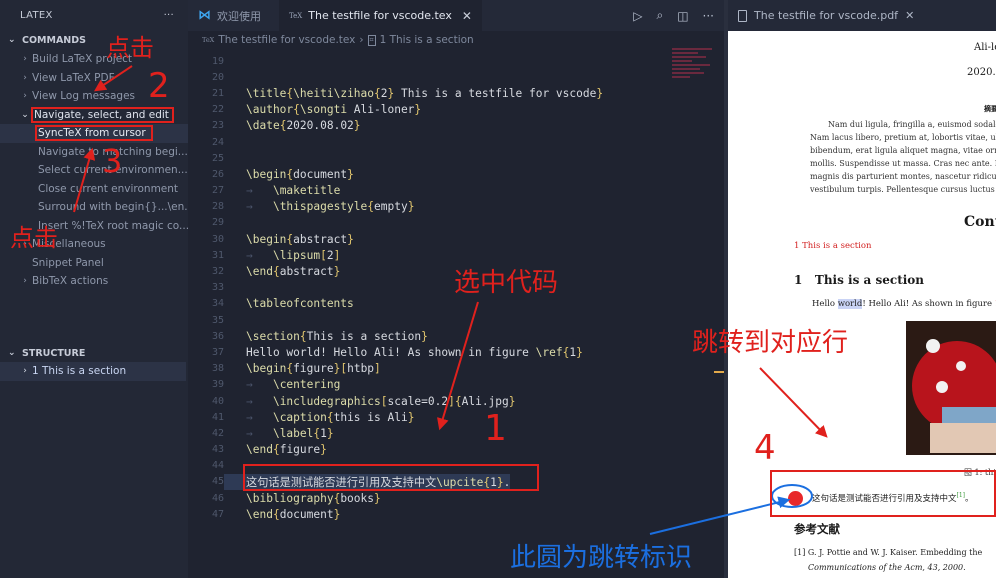 This screenshot has width=996, height=578. What do you see at coordinates (54, 40) in the screenshot?
I see `commands-header-label: COMMANDS` at bounding box center [54, 40].